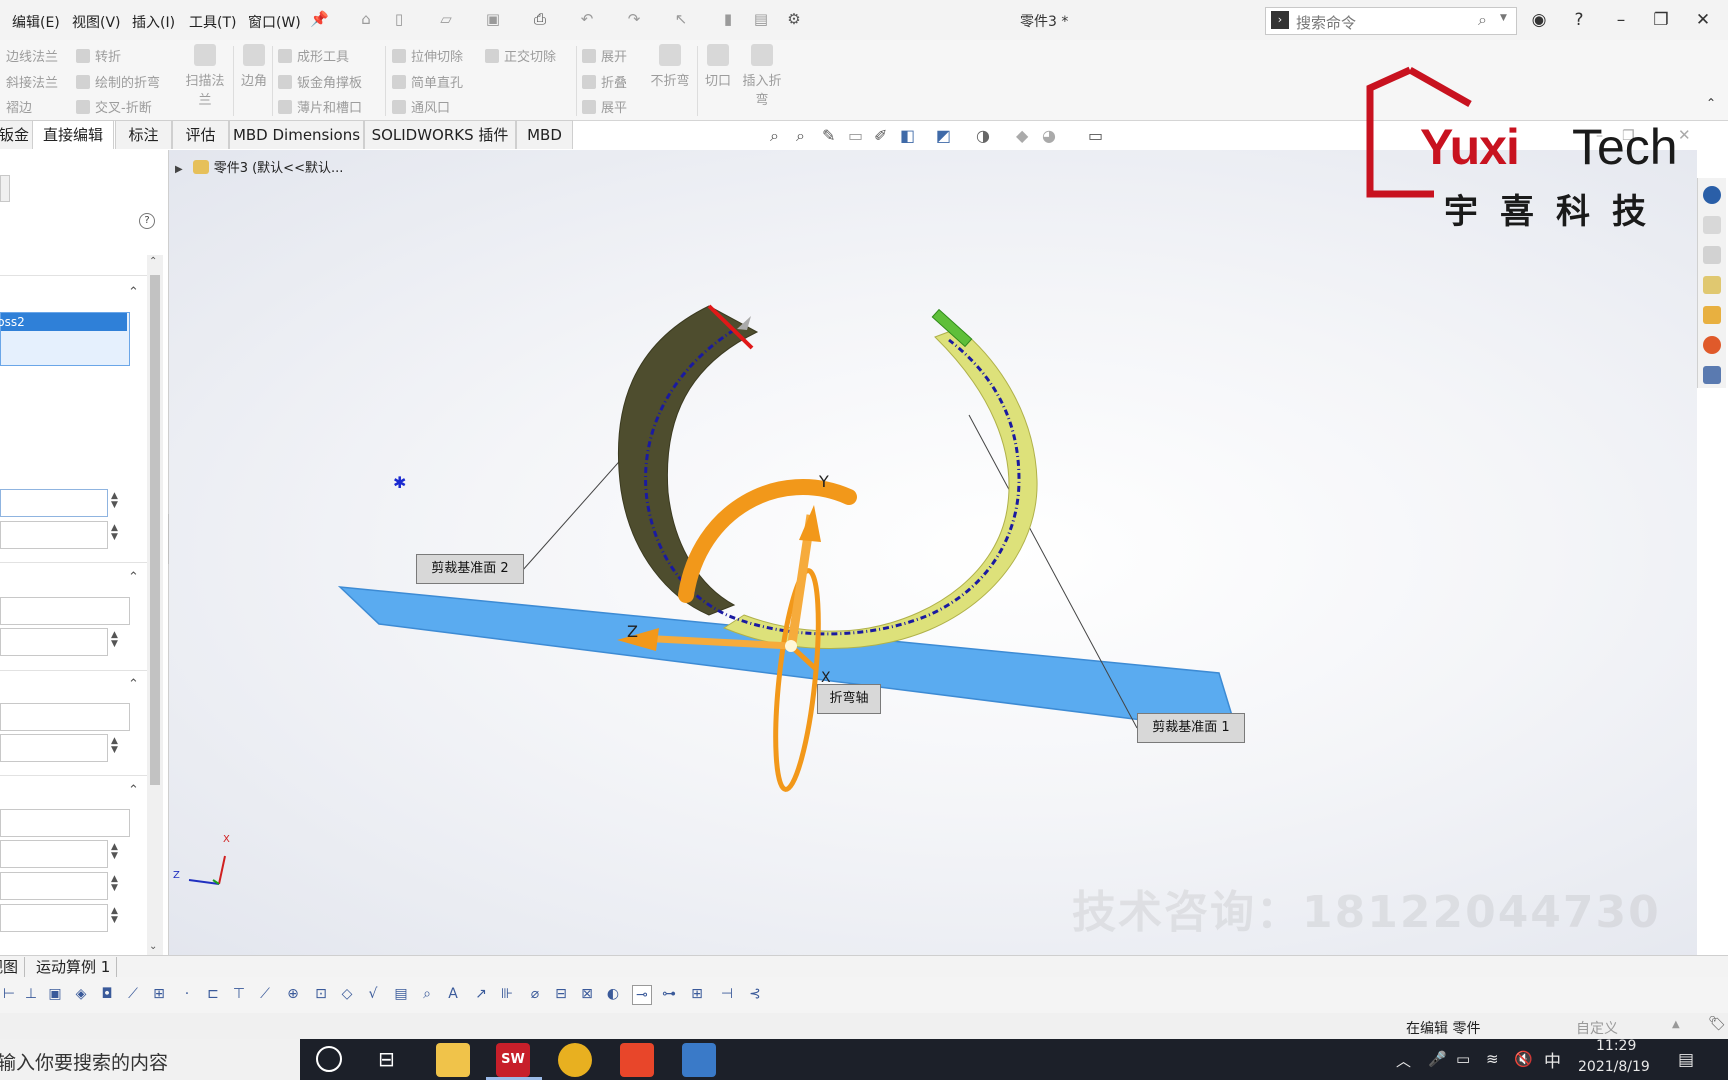 This screenshot has height=1080, width=1728. What do you see at coordinates (81, 994) in the screenshot?
I see `tool-icon-4: ◈` at bounding box center [81, 994].